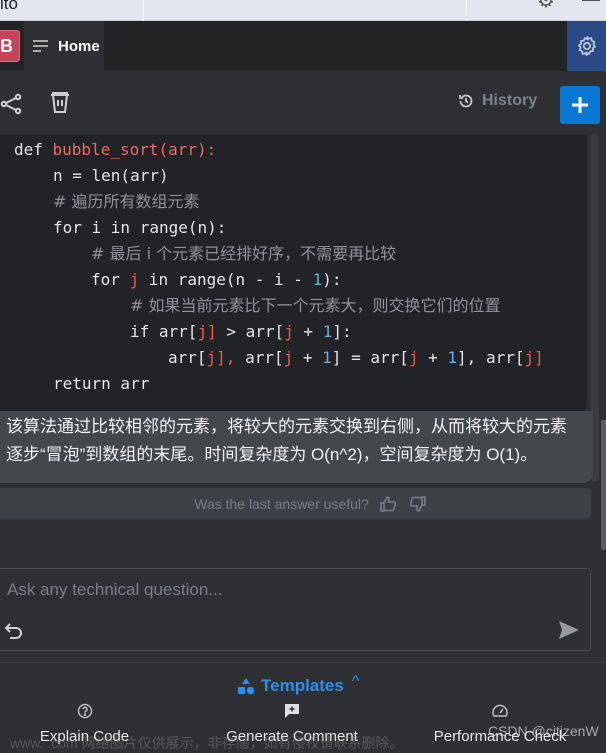 The width and height of the screenshot is (606, 753). What do you see at coordinates (388, 504) in the screenshot?
I see `thumbs-up-icon` at bounding box center [388, 504].